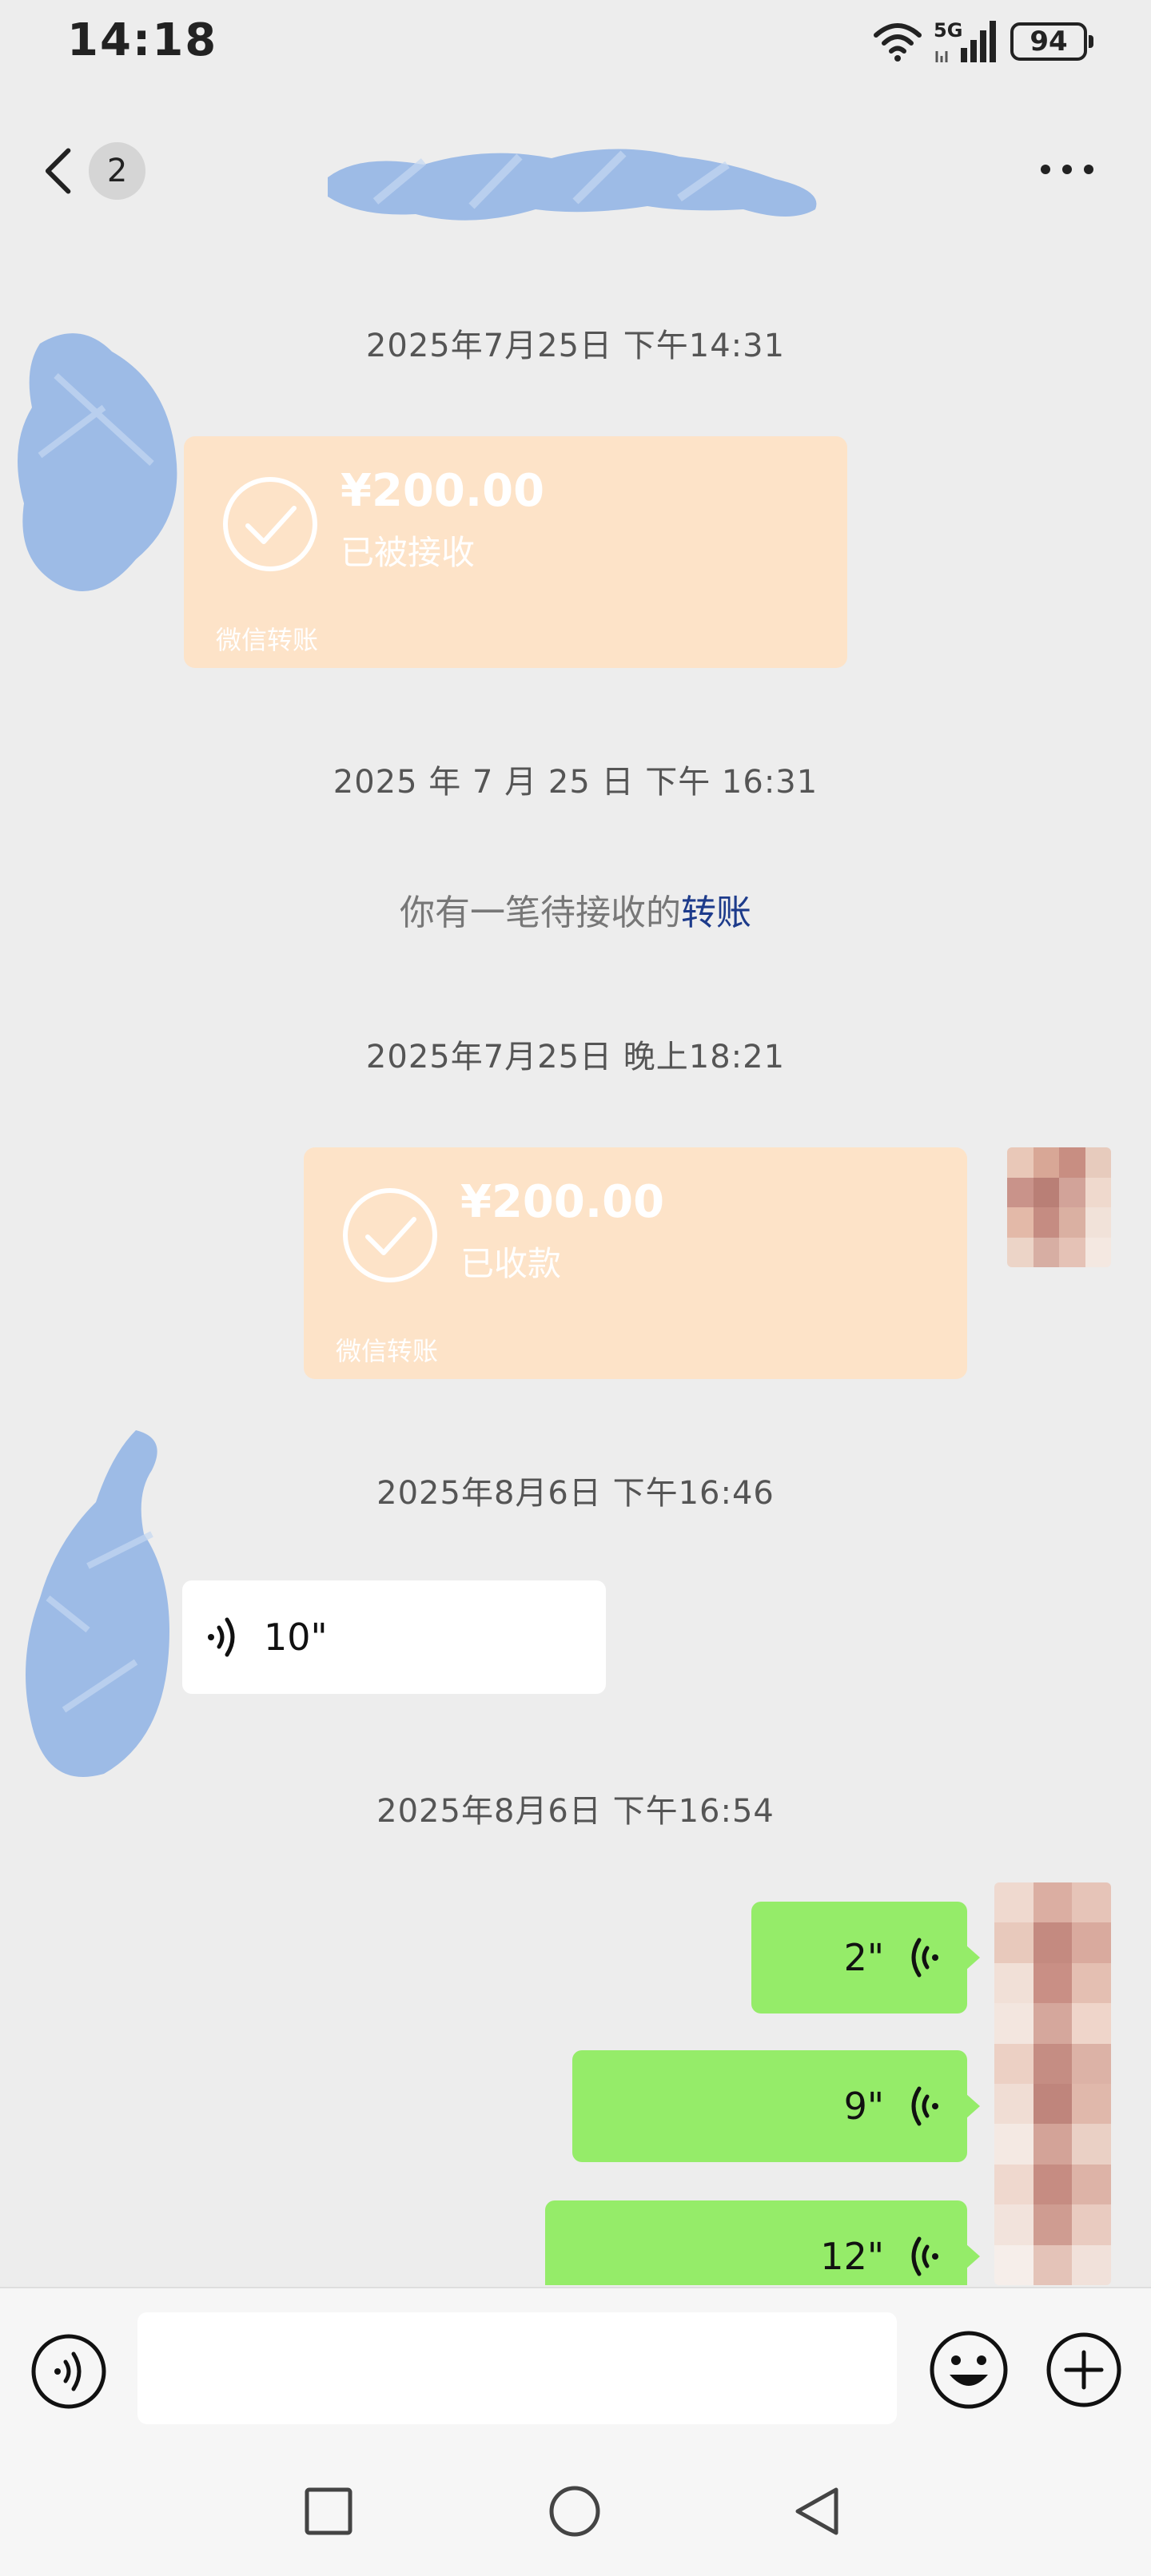 The height and width of the screenshot is (2576, 1151). Describe the element at coordinates (818, 2511) in the screenshot. I see `back-icon` at that location.